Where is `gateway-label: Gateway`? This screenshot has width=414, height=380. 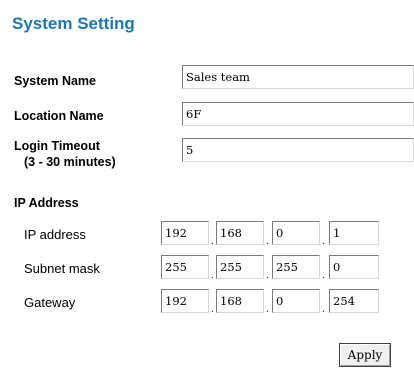 gateway-label: Gateway is located at coordinates (50, 302).